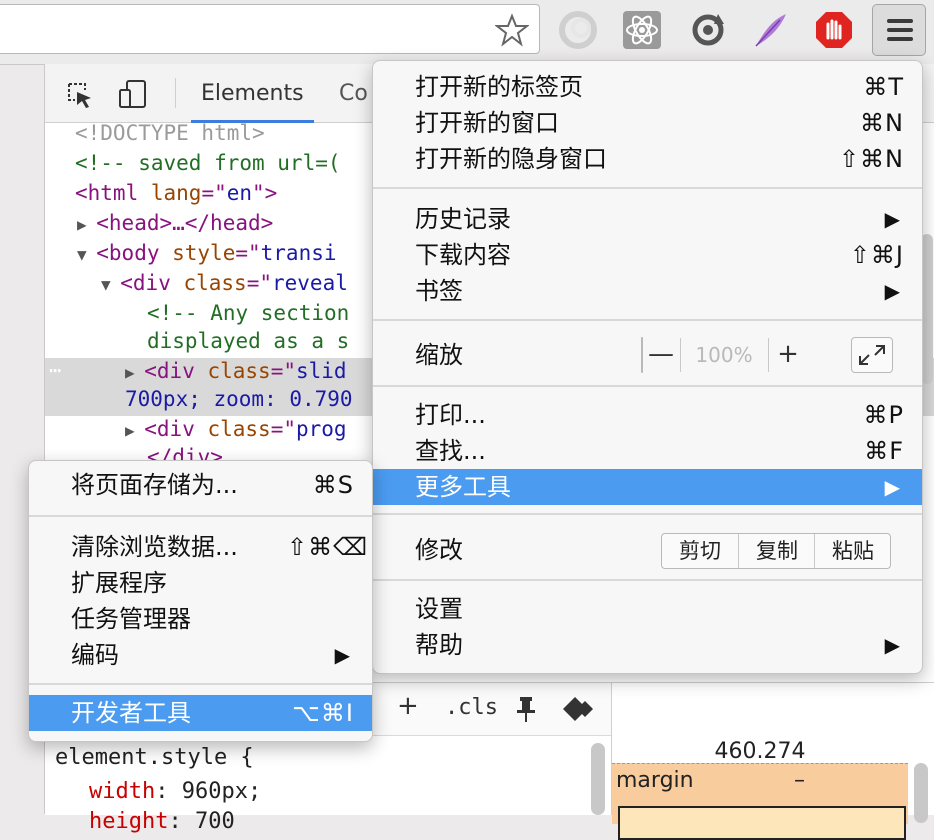 This screenshot has width=934, height=840. I want to click on menu-item-developer-tools: 开发者工具 ⌥⌘I, so click(200, 713).